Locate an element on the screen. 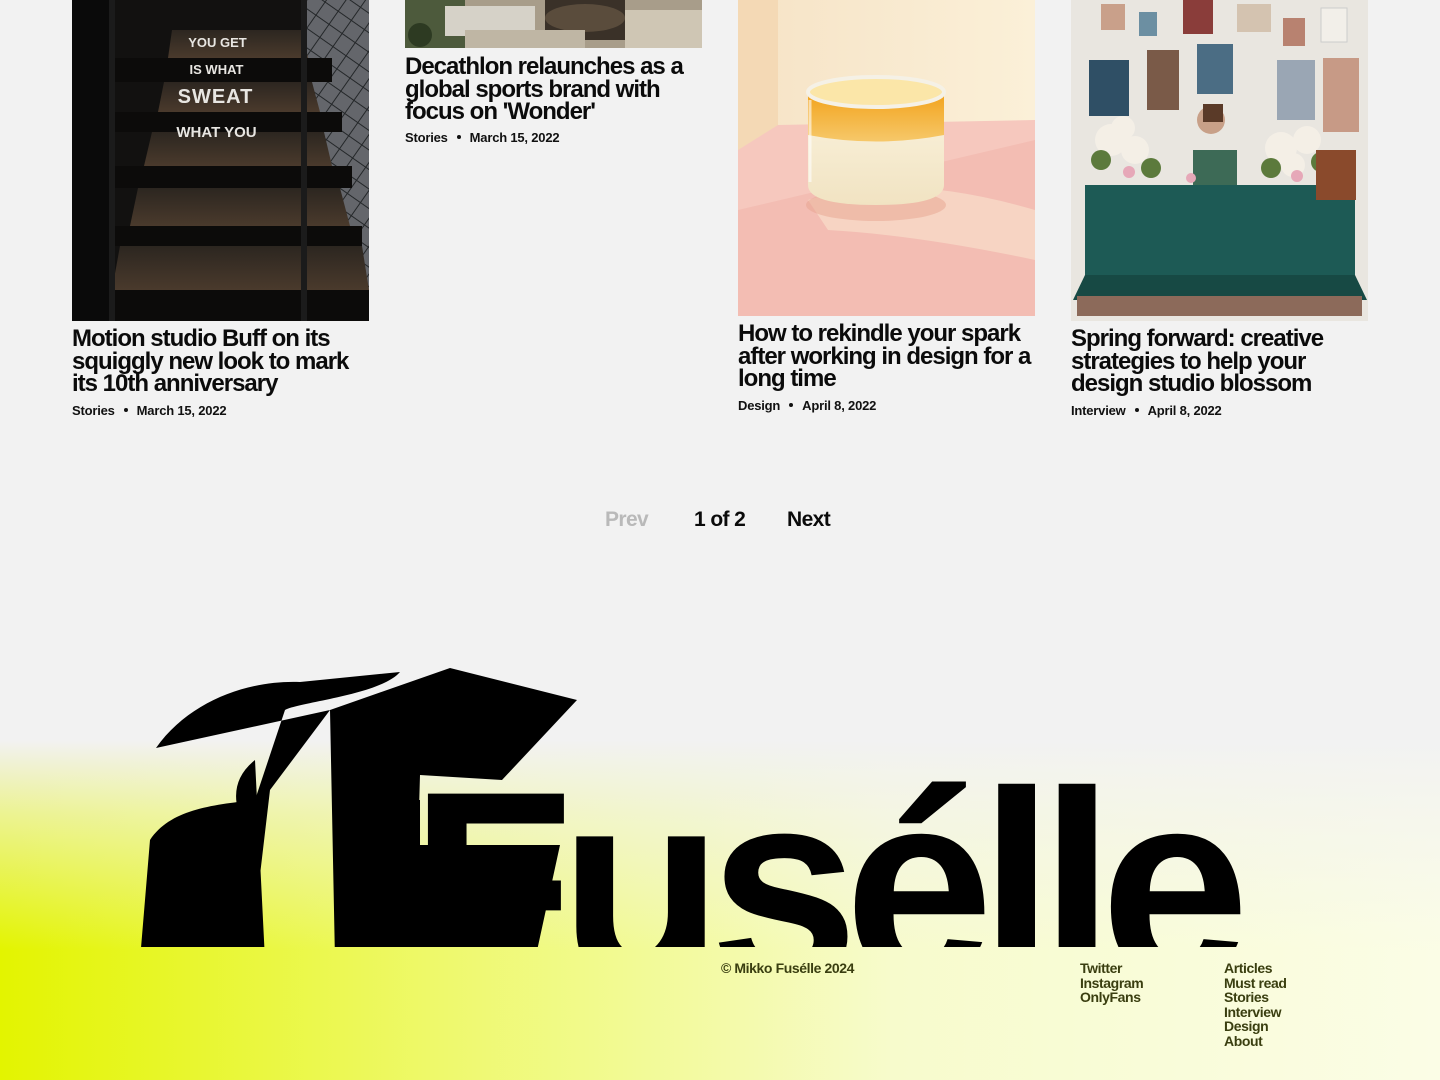 The image size is (1440, 1080). wordmark-text: Fusélle is located at coordinates (826, 841).